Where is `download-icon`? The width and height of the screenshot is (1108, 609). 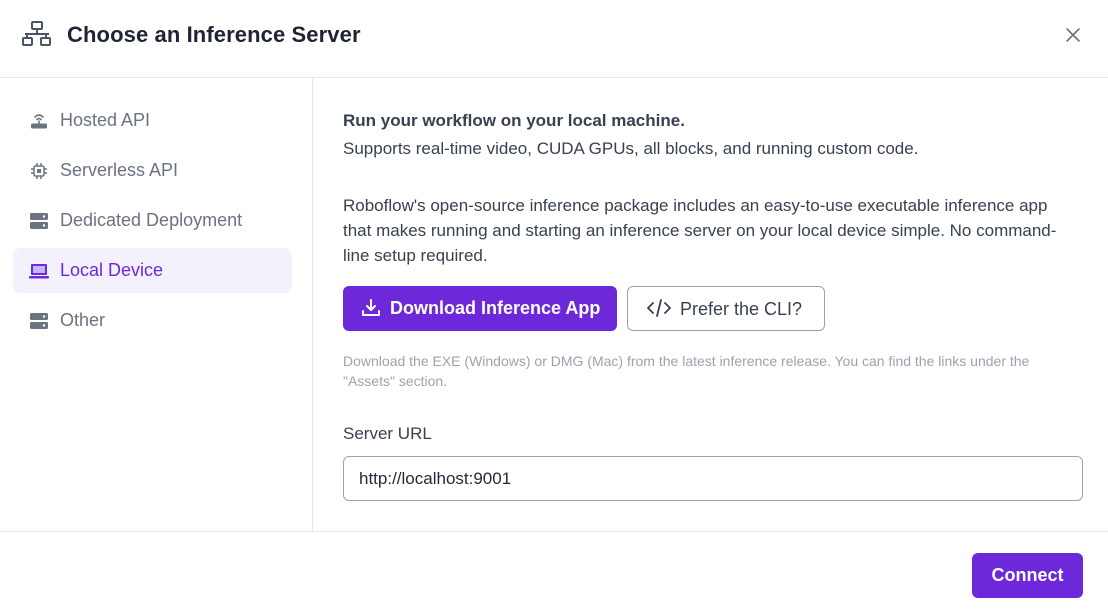 download-icon is located at coordinates (371, 307).